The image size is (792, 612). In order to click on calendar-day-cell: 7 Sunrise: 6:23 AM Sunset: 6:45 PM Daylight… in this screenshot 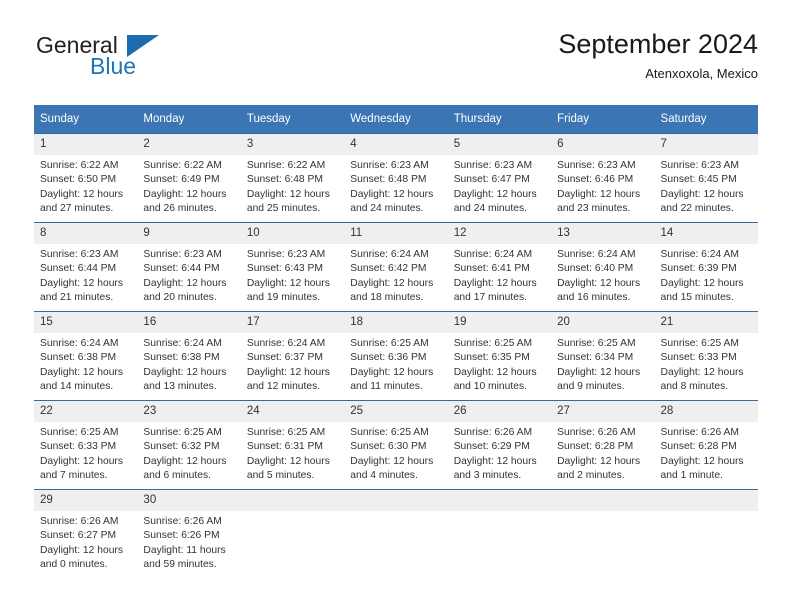, I will do `click(706, 178)`.